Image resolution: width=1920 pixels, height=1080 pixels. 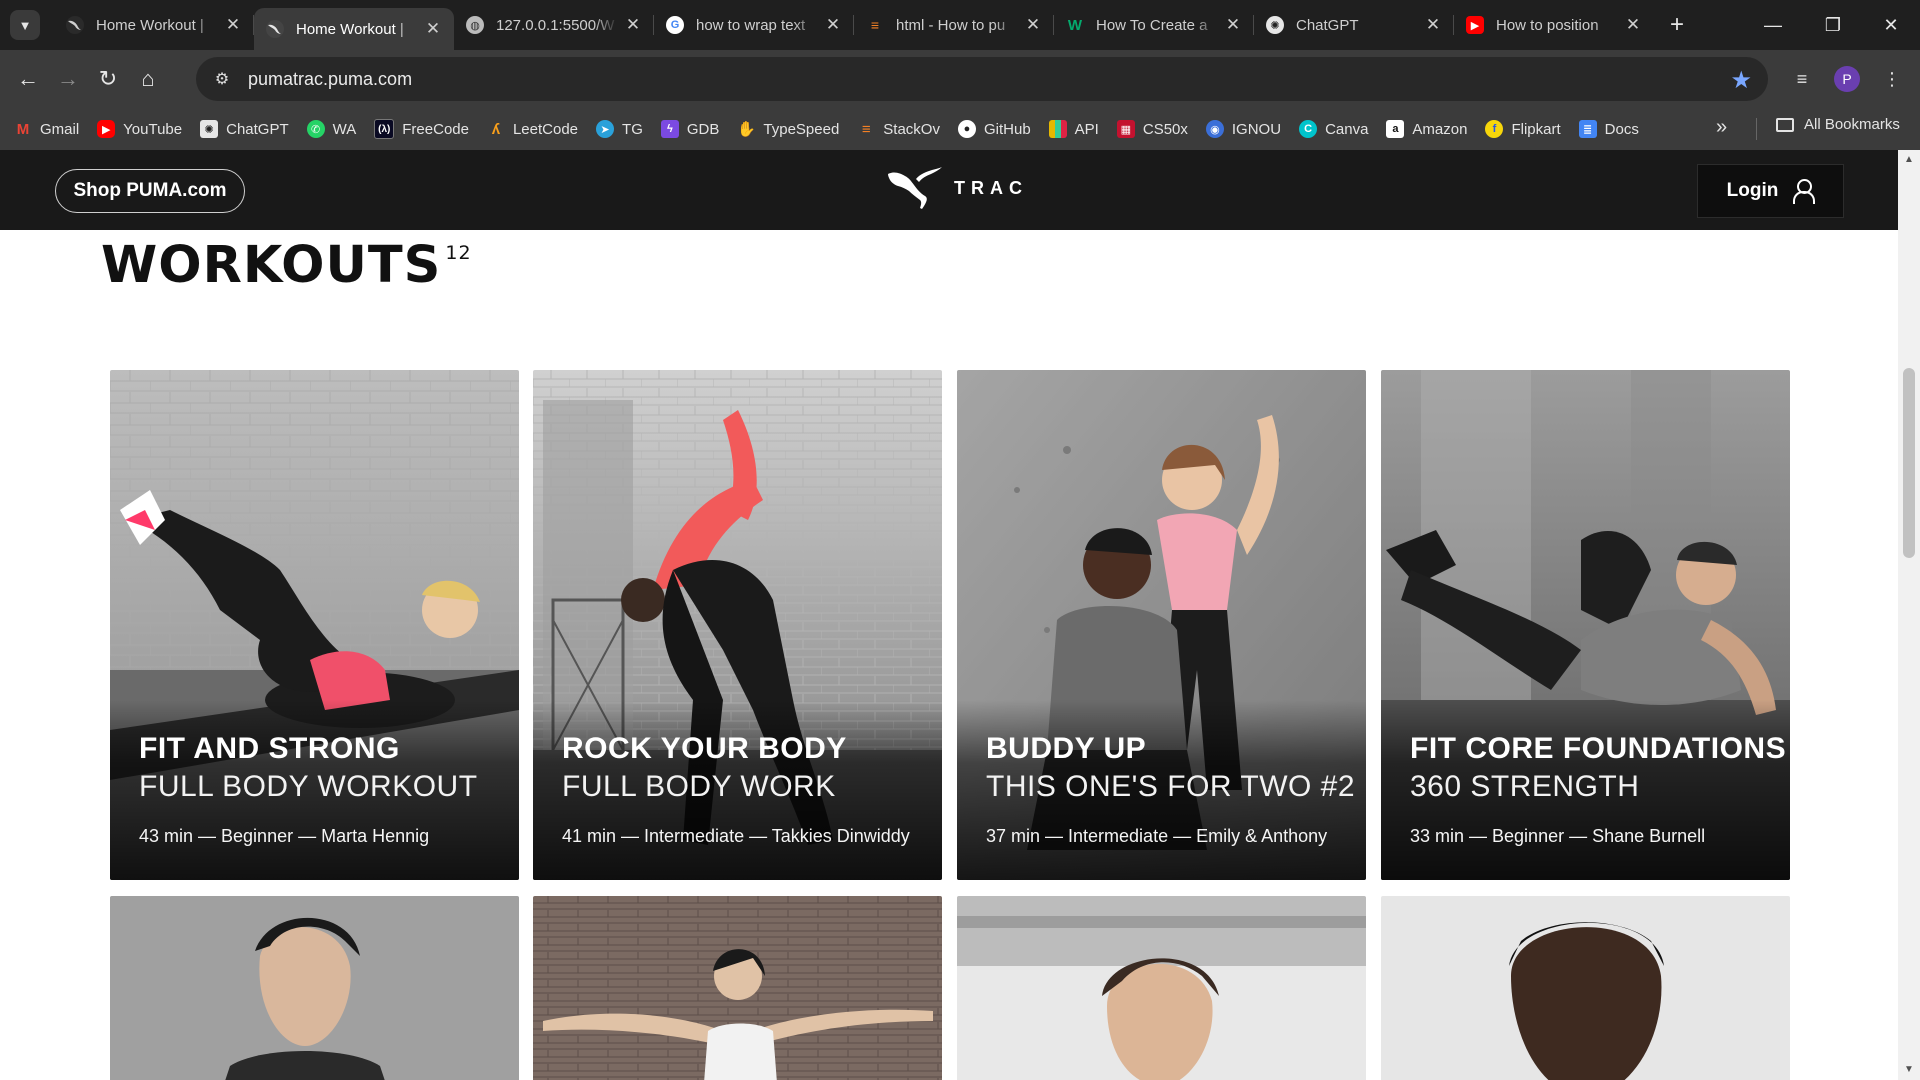 I want to click on leetcode-icon: ʎ, so click(x=496, y=129).